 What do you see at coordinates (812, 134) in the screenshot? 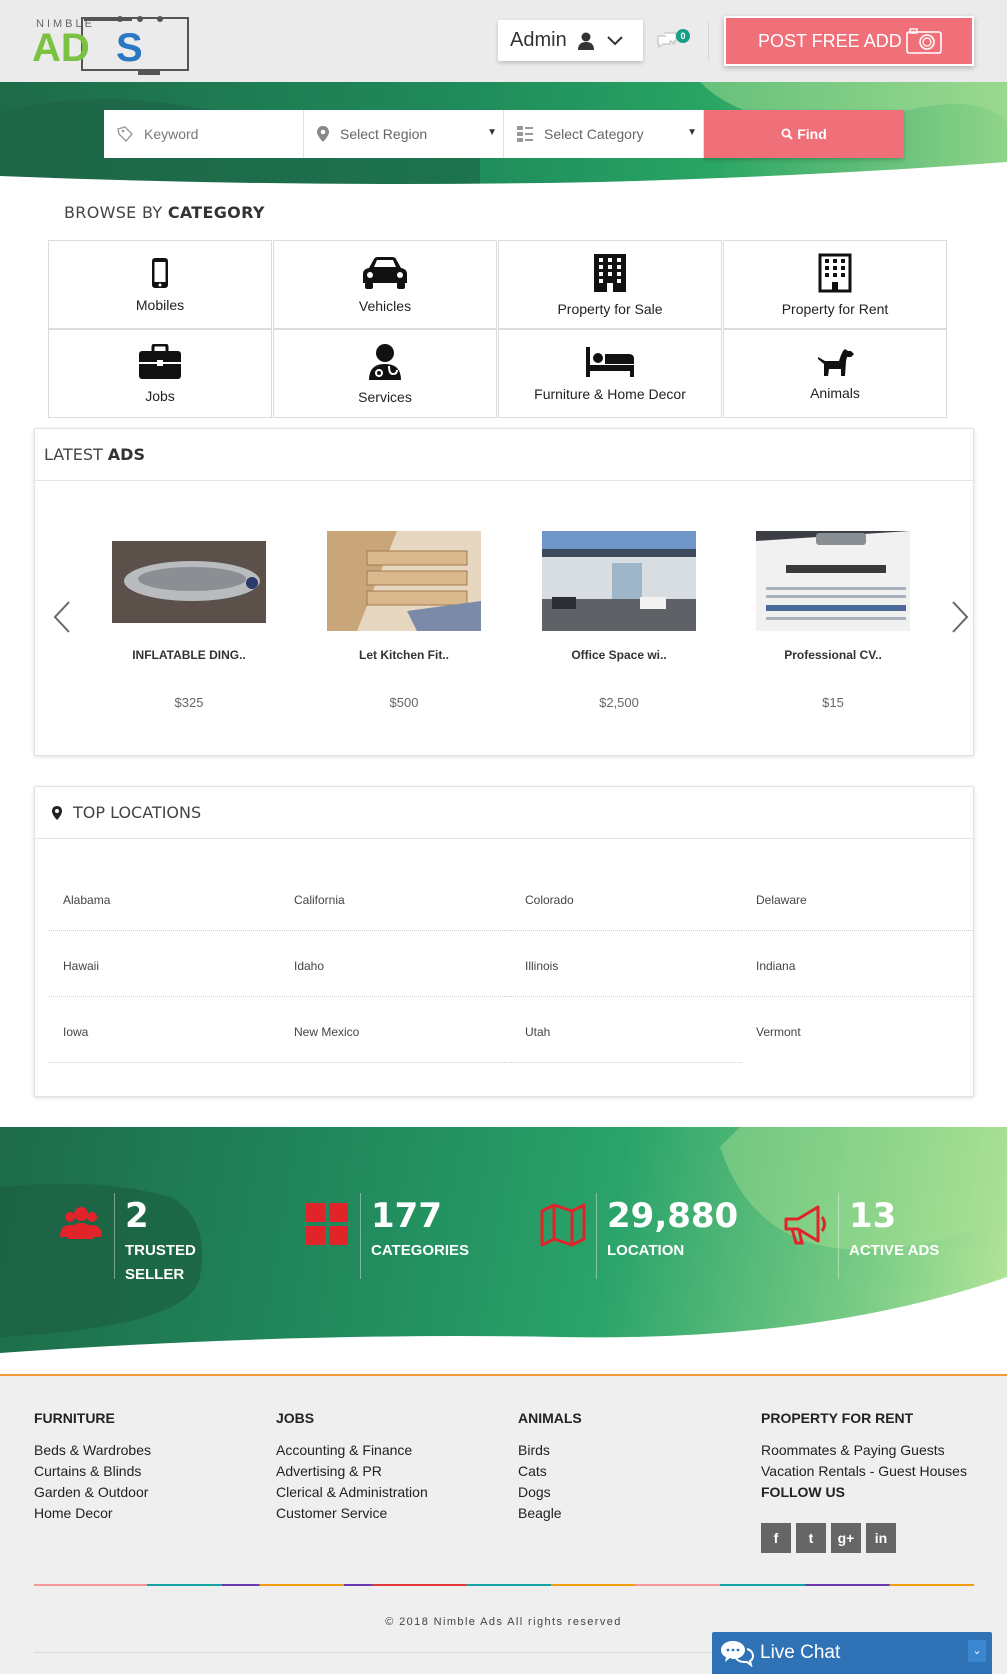
I see `find-label: Find` at bounding box center [812, 134].